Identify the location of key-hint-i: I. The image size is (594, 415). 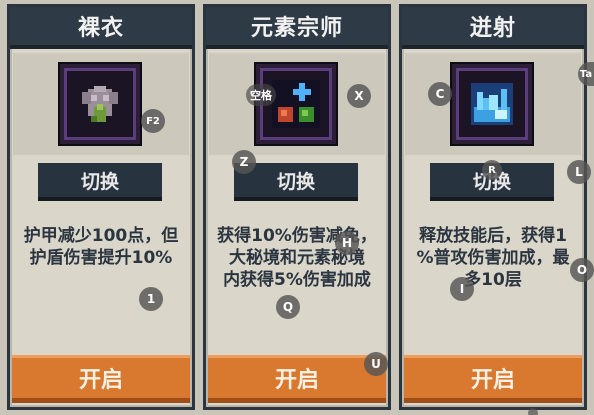
(462, 289).